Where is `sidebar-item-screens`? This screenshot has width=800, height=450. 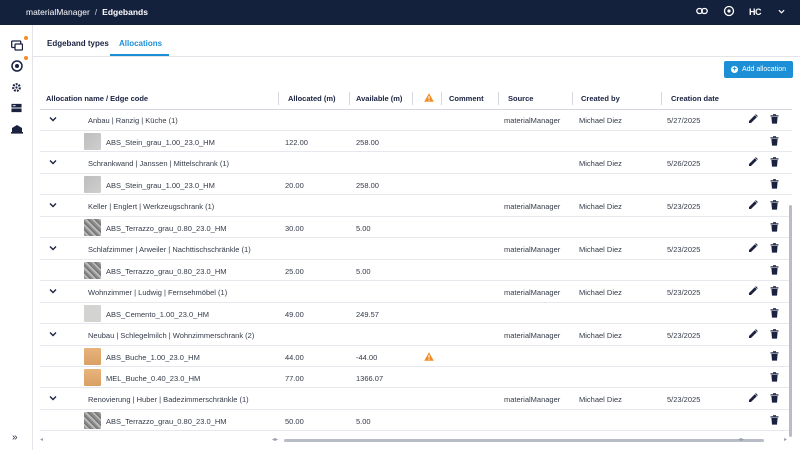
sidebar-item-screens is located at coordinates (19, 44).